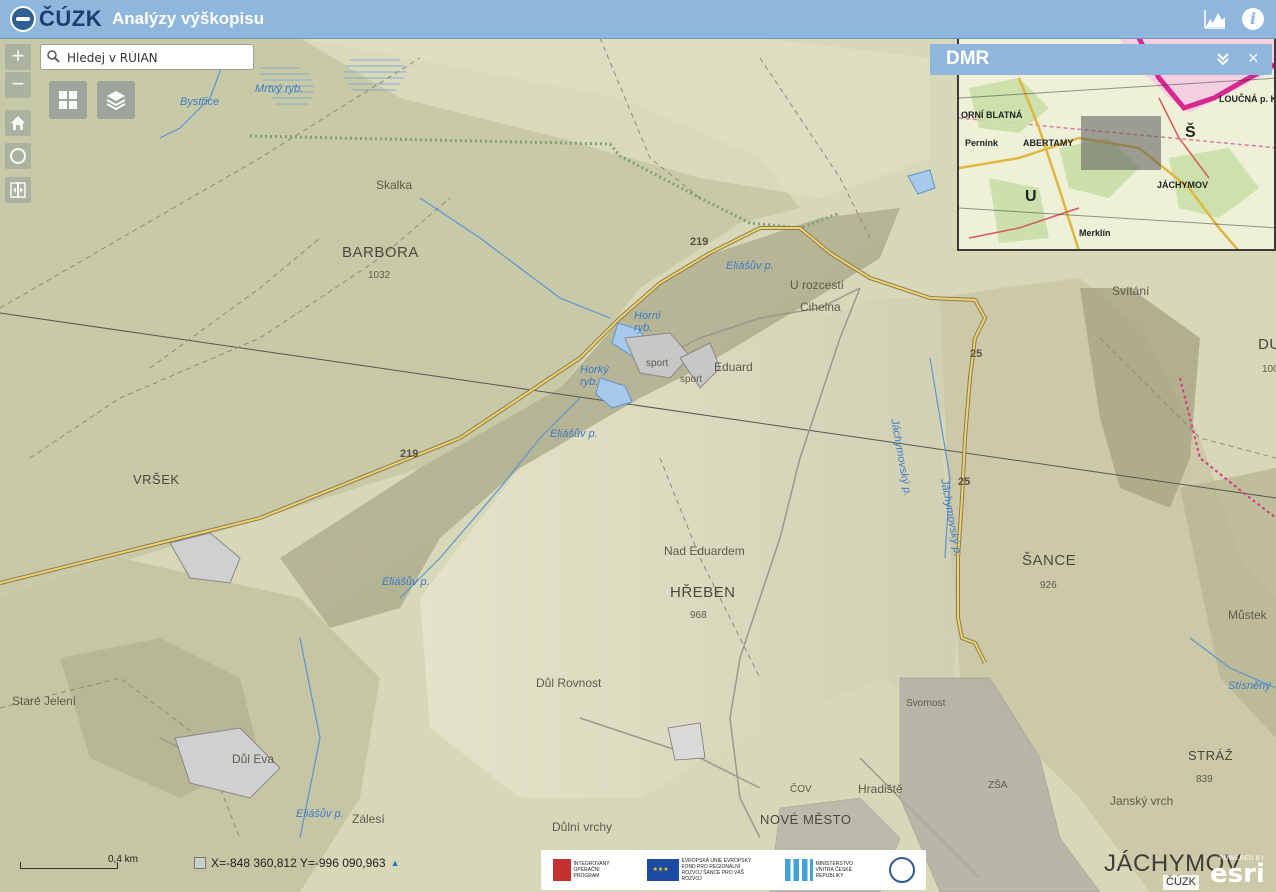  Describe the element at coordinates (1131, 291) in the screenshot. I see `label-svitani: Svítání` at that location.